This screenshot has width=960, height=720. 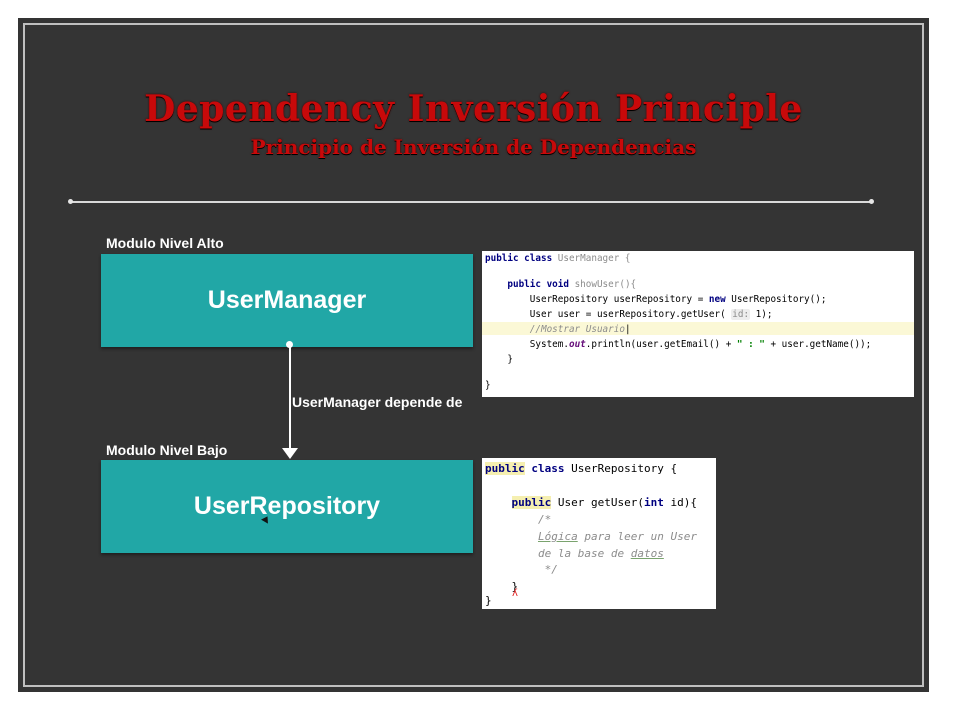 I want to click on divider-line, so click(x=471, y=201).